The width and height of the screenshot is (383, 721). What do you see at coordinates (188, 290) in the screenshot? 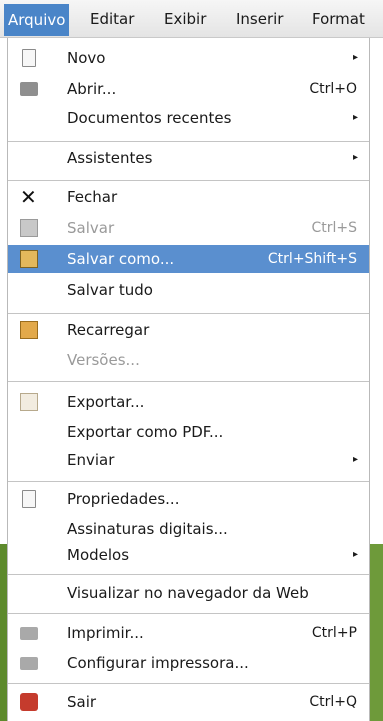
I see `menu-item-salvar-tudo: Salvar tudo` at bounding box center [188, 290].